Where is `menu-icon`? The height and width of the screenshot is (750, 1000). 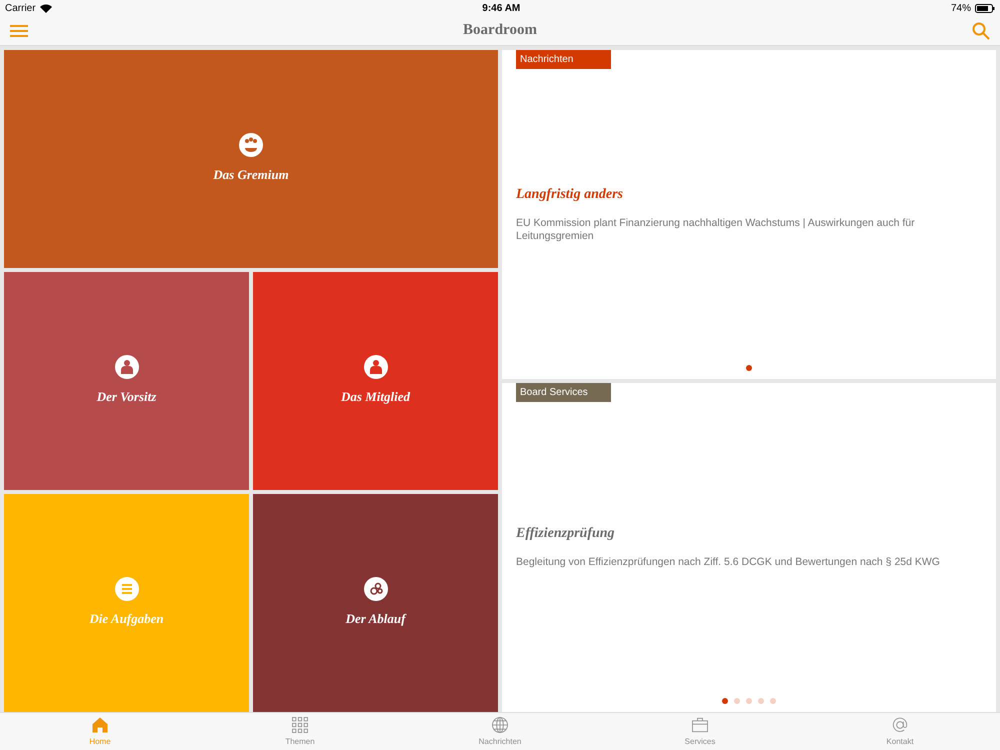 menu-icon is located at coordinates (19, 31).